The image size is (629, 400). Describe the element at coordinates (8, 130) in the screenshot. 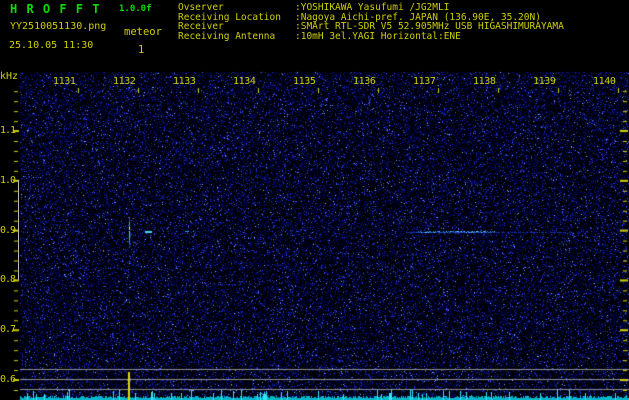

I see `freq-tick-label: 1.1` at that location.